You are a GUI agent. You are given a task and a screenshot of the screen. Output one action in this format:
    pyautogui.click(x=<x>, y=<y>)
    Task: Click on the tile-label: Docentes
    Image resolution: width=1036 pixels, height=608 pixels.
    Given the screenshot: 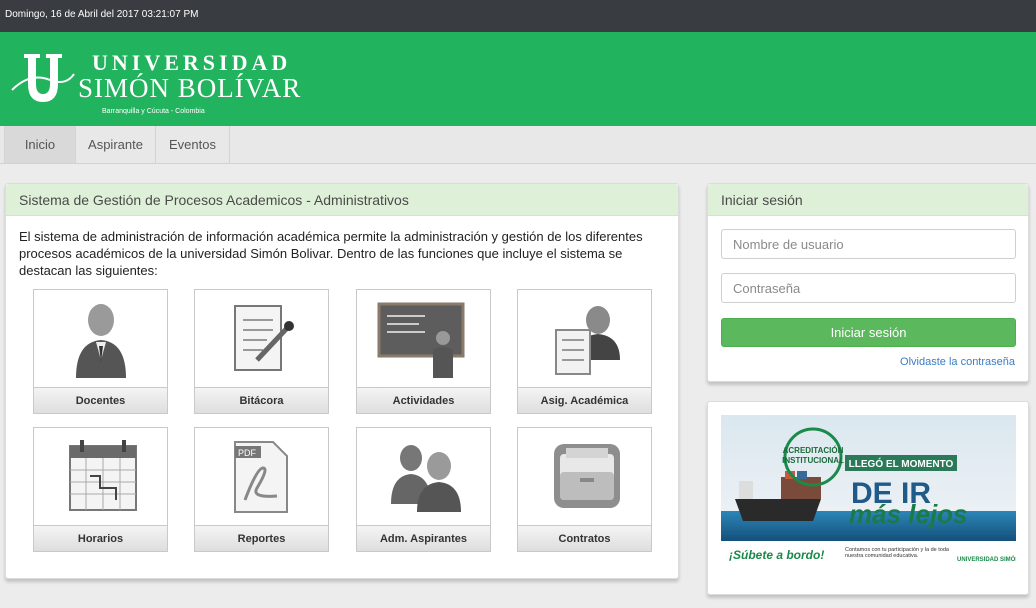 What is the action you would take?
    pyautogui.click(x=100, y=400)
    